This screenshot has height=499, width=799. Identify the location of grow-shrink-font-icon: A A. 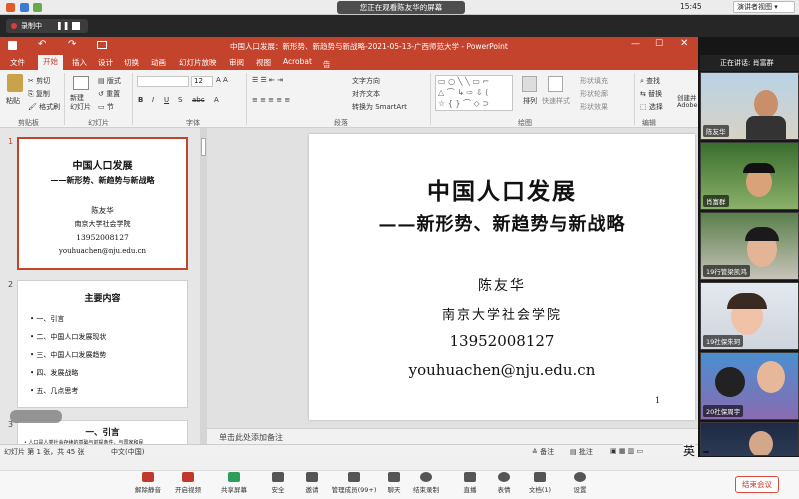
(222, 80).